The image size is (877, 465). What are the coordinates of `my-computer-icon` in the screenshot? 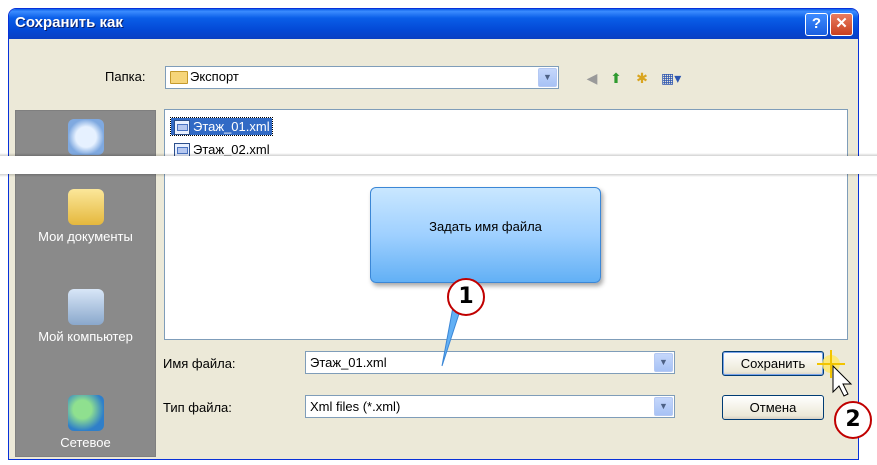 It's located at (85, 307).